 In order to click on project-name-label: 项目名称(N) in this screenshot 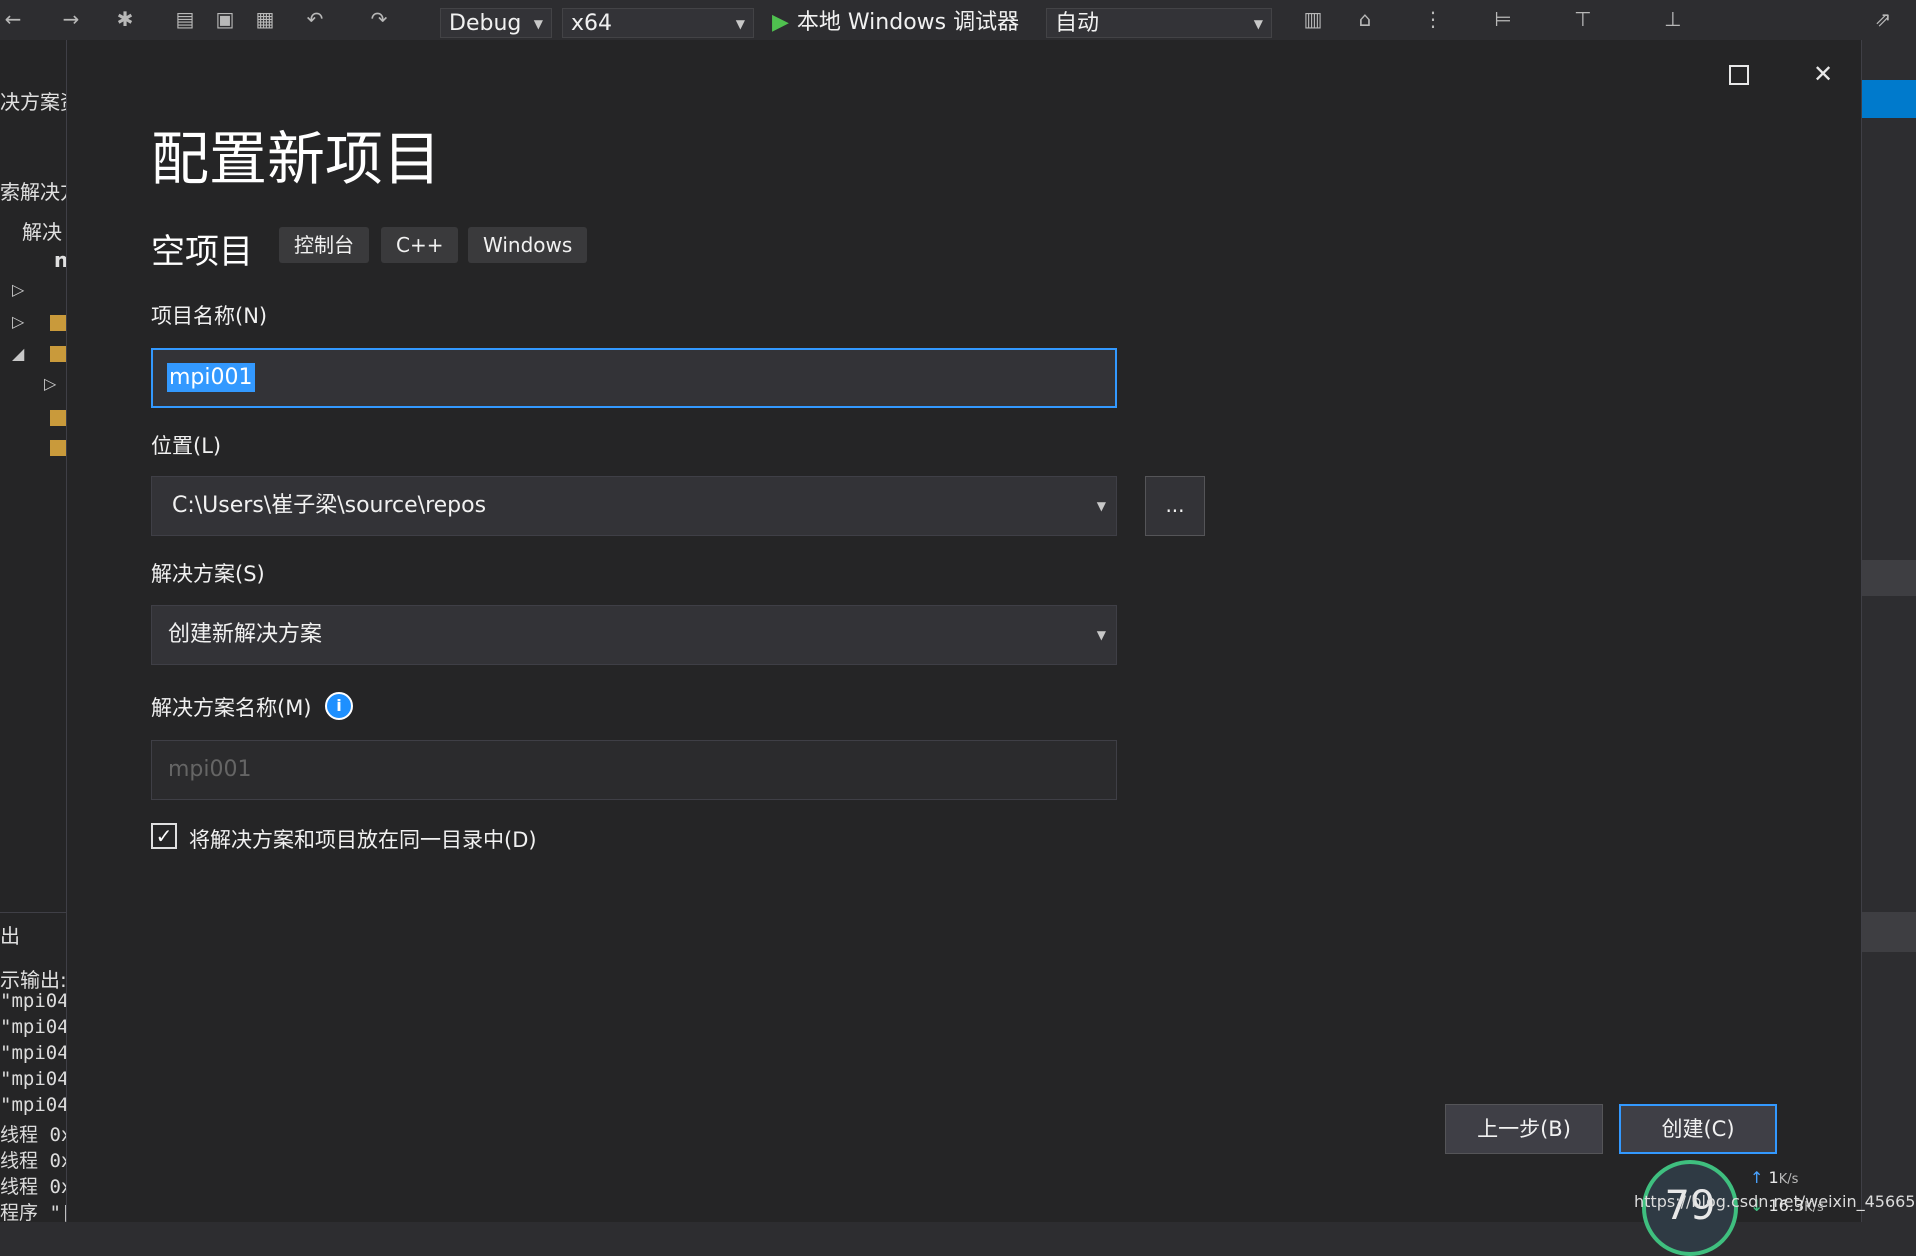, I will do `click(209, 316)`.